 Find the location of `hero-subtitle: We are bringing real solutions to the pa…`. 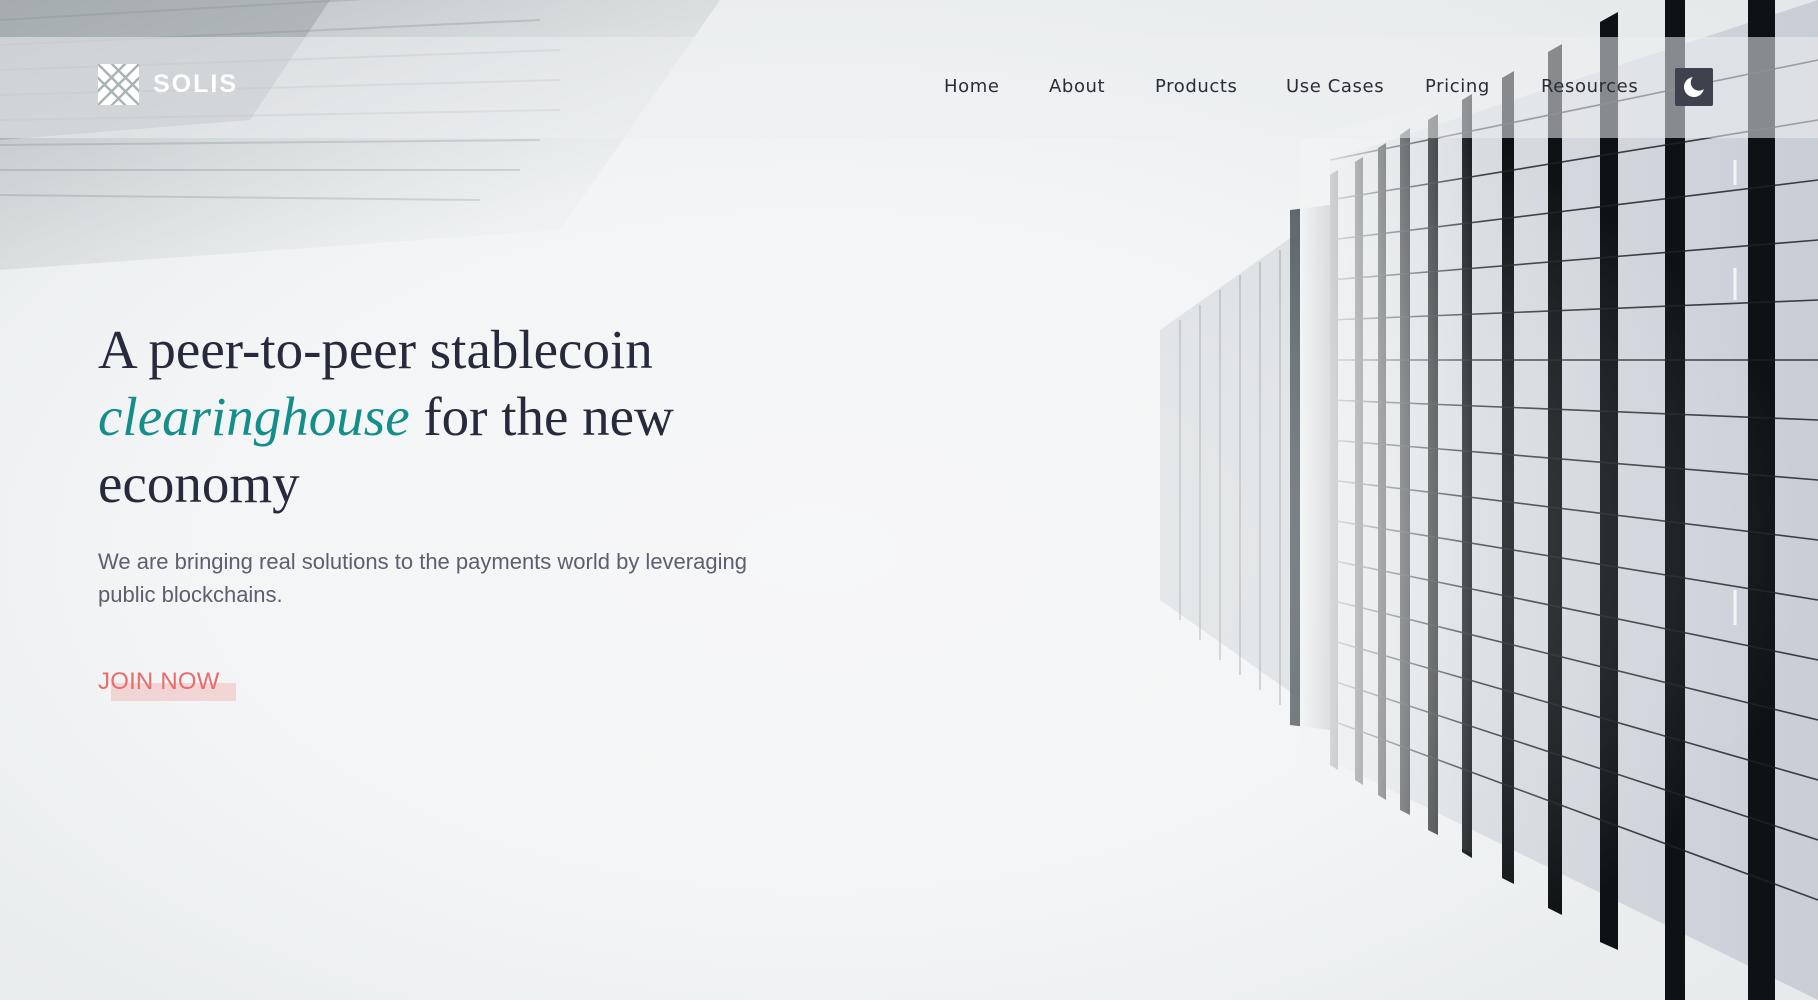

hero-subtitle: We are bringing real solutions to the pa… is located at coordinates (422, 578).